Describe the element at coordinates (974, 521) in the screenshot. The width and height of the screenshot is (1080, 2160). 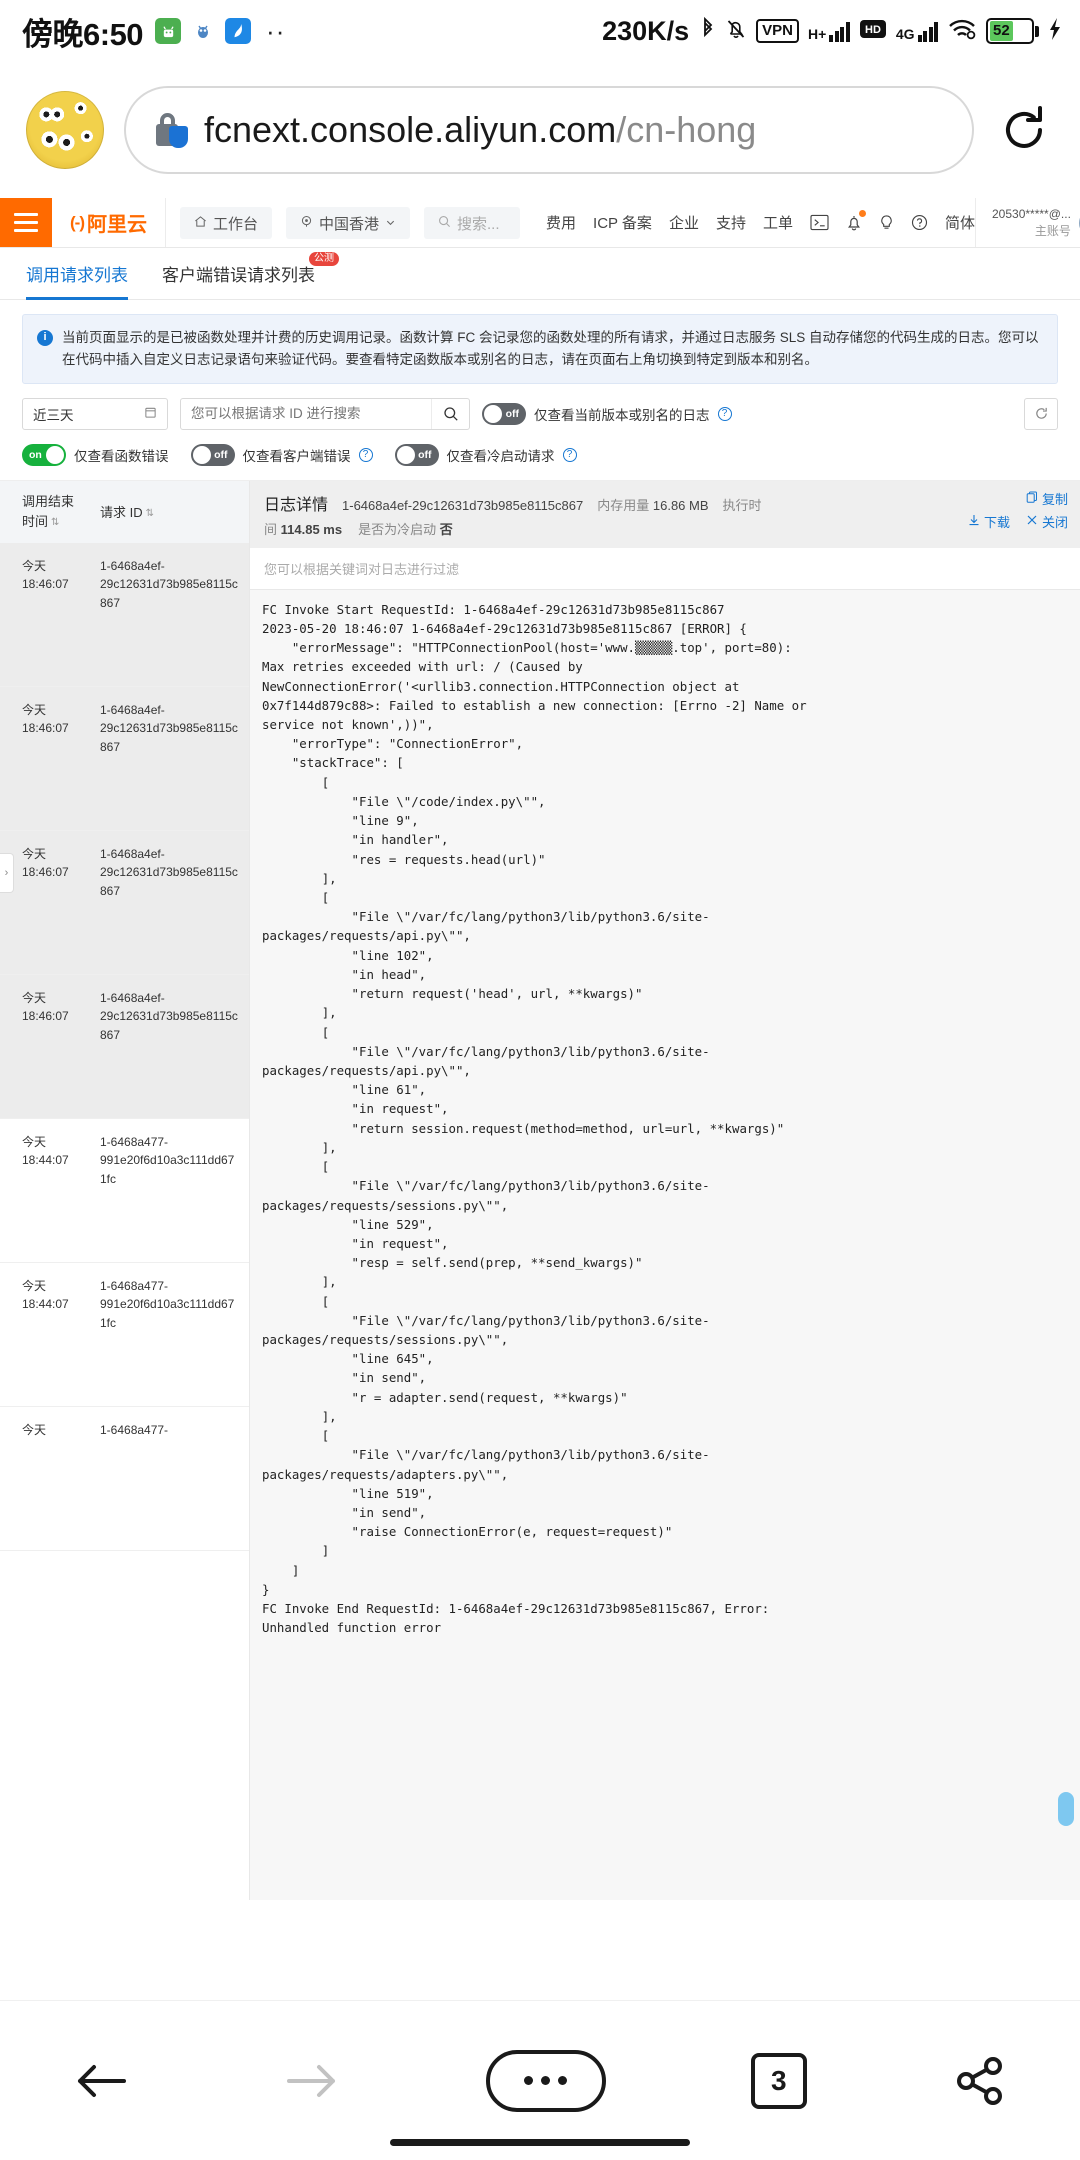
I see `download-icon` at that location.